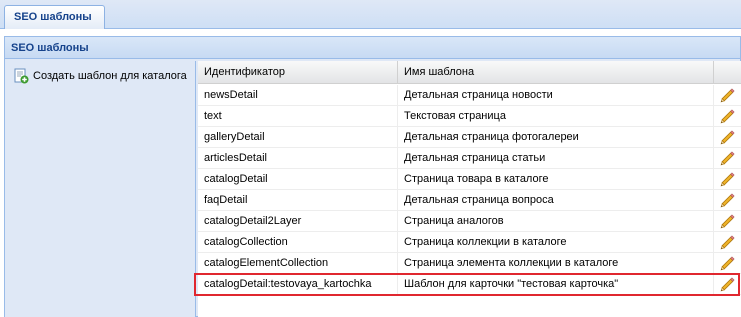 The image size is (741, 317). What do you see at coordinates (556, 158) in the screenshot?
I see `cell-template-name: Детальная страница статьи` at bounding box center [556, 158].